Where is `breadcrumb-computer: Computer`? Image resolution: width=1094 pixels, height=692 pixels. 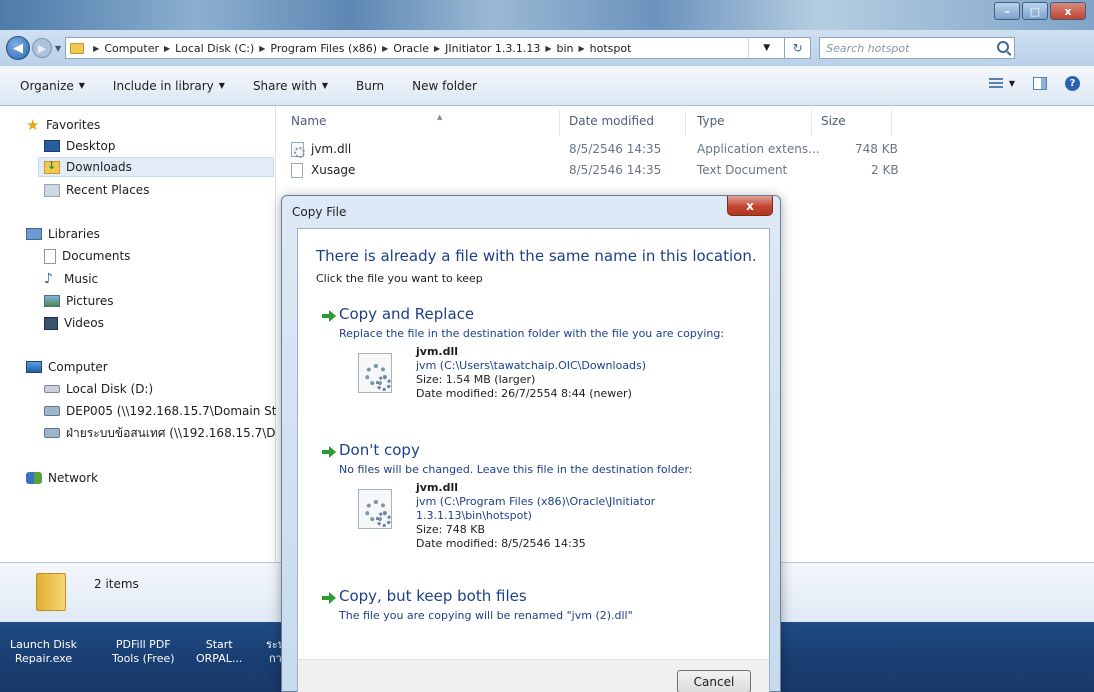 breadcrumb-computer: Computer is located at coordinates (131, 48).